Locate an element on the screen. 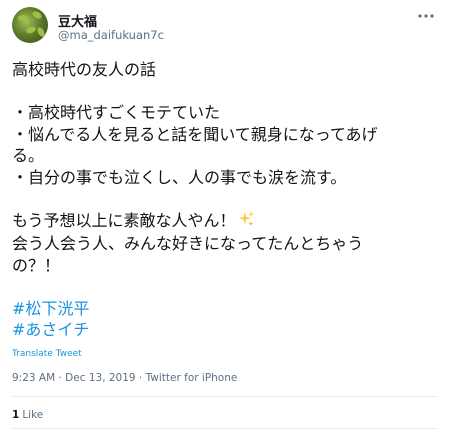 The width and height of the screenshot is (449, 432). tweet-line: 会う人会う人、みんな好きになってたんとちゃう is located at coordinates (188, 243).